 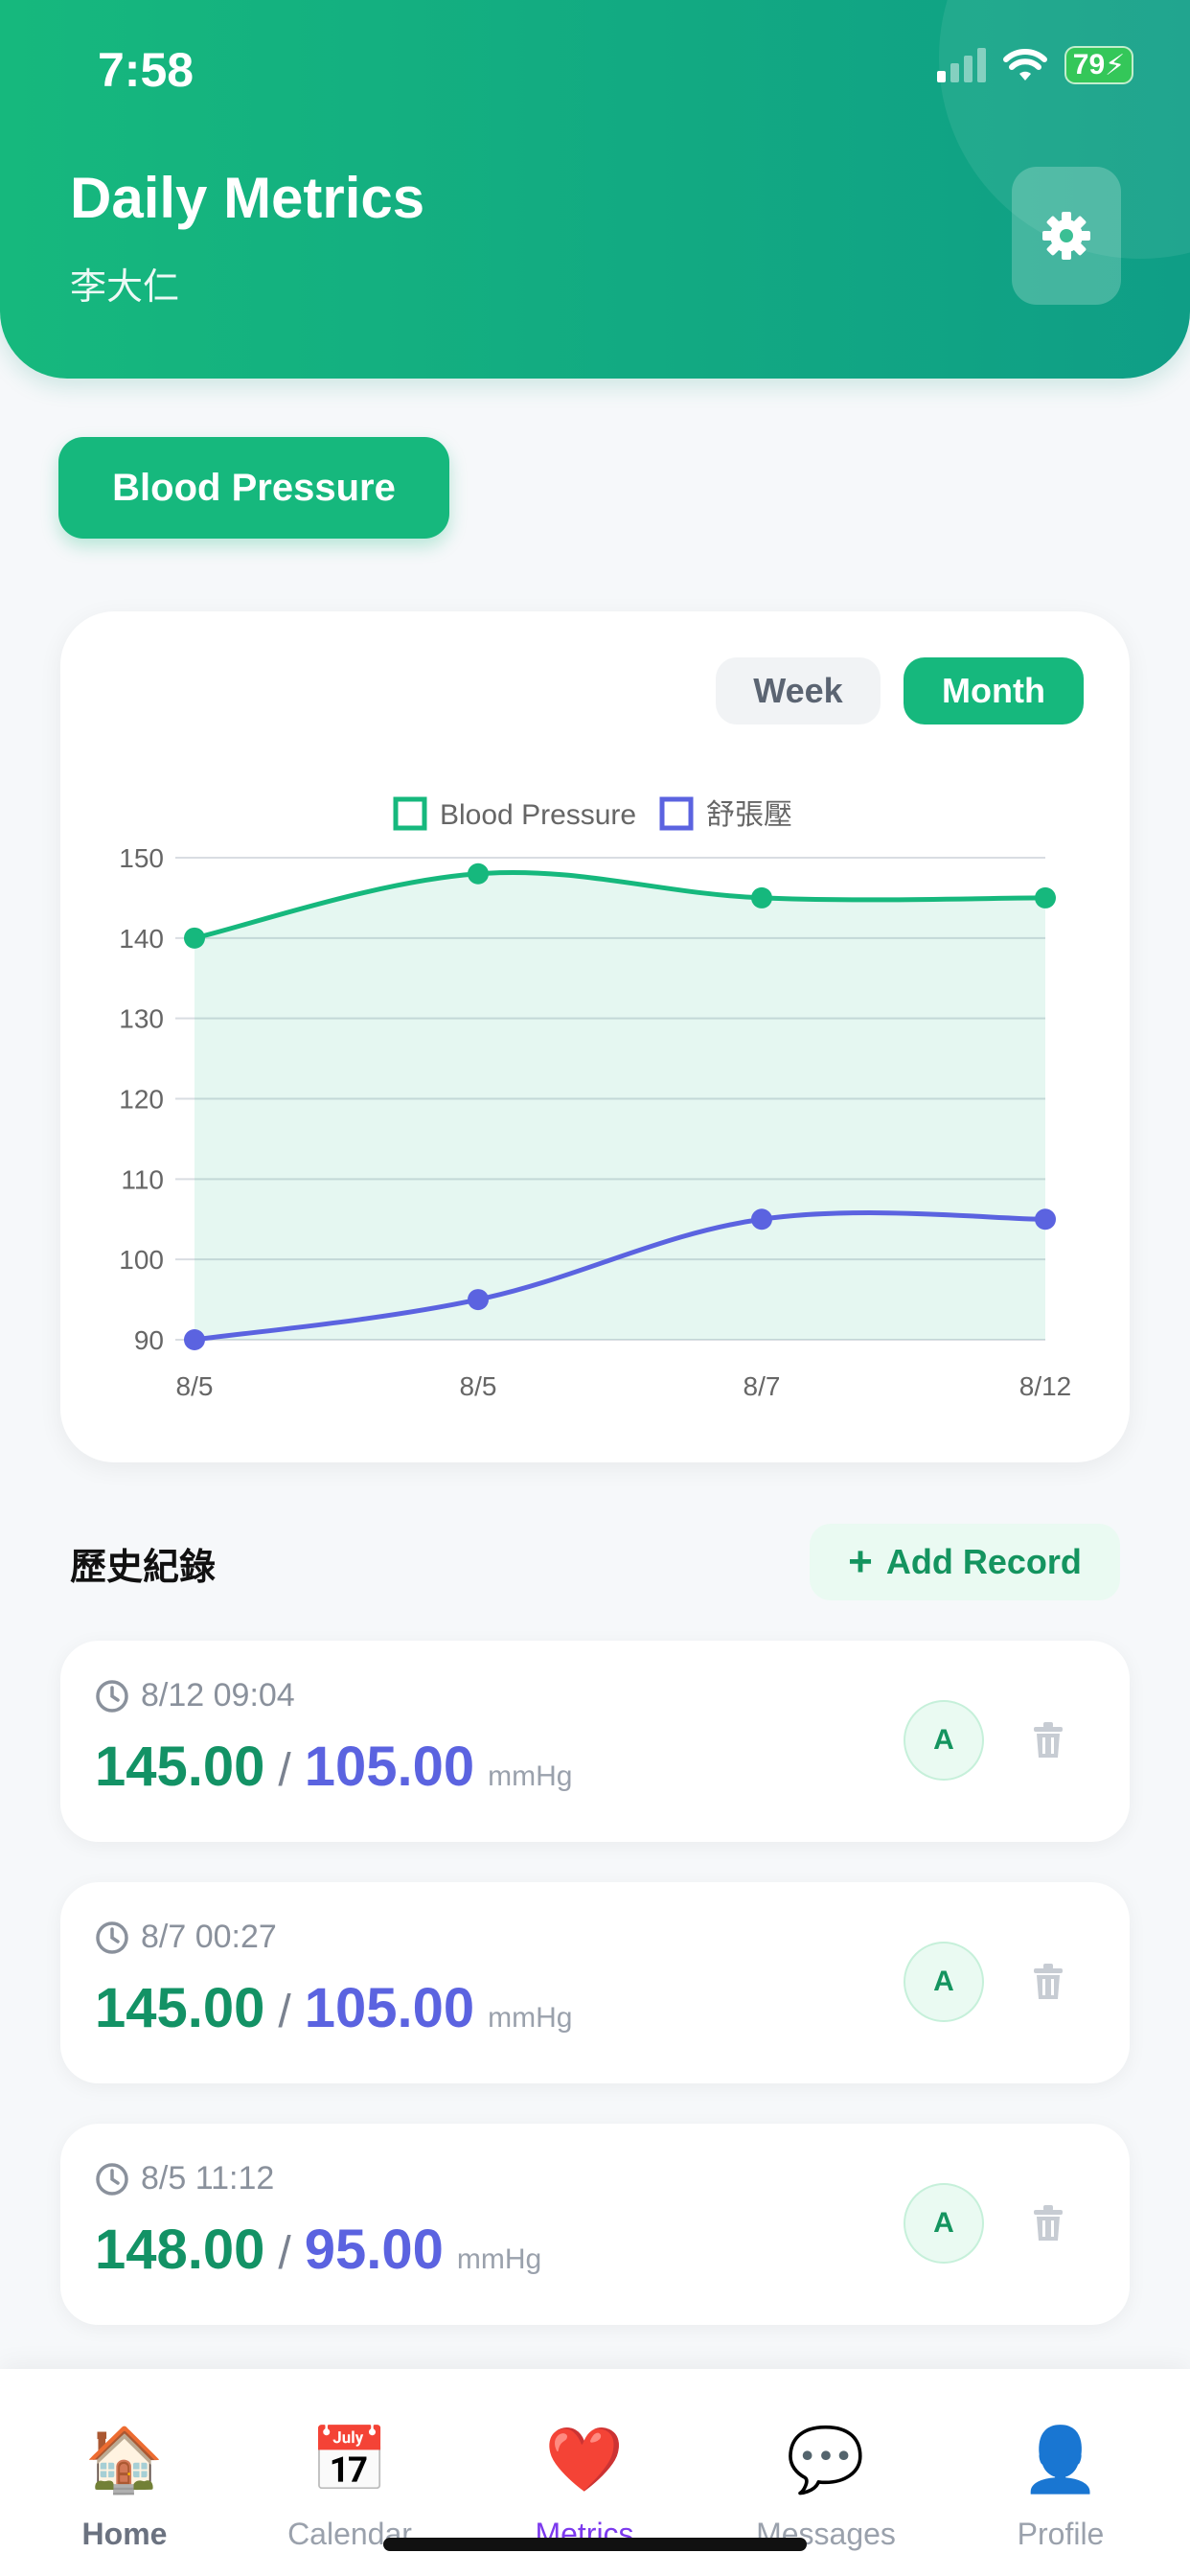 I want to click on record-time: 8/5 11:12, so click(x=185, y=2179).